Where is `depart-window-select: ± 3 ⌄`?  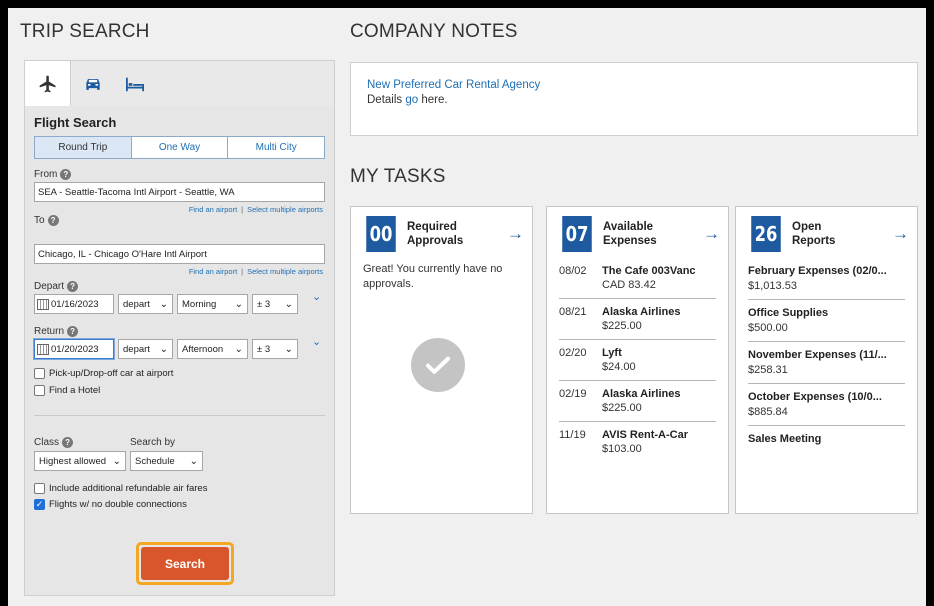
depart-window-select: ± 3 ⌄ is located at coordinates (275, 304).